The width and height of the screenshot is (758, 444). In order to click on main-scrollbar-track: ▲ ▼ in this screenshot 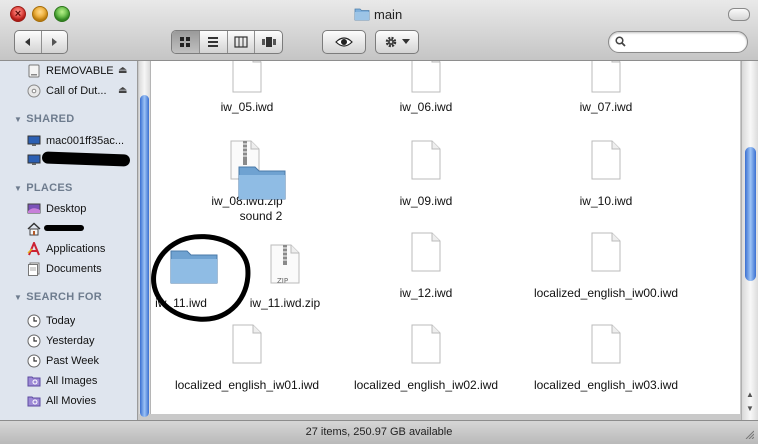, I will do `click(749, 240)`.